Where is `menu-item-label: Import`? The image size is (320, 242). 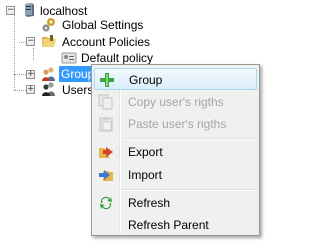 menu-item-label: Import is located at coordinates (145, 175).